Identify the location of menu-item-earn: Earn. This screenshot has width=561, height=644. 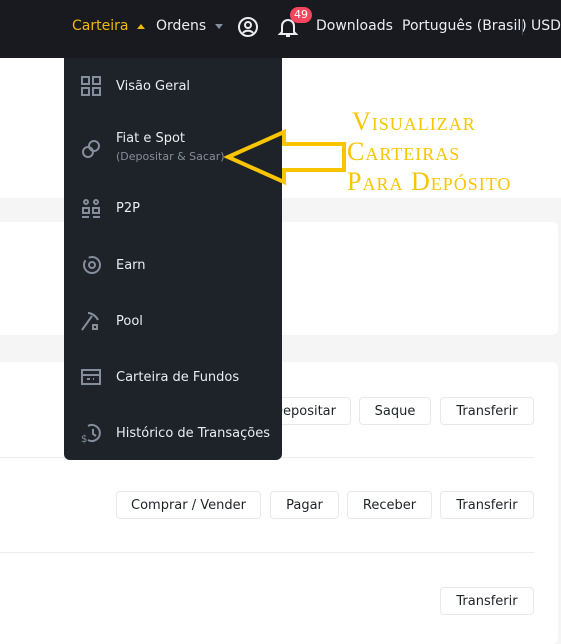
(173, 265).